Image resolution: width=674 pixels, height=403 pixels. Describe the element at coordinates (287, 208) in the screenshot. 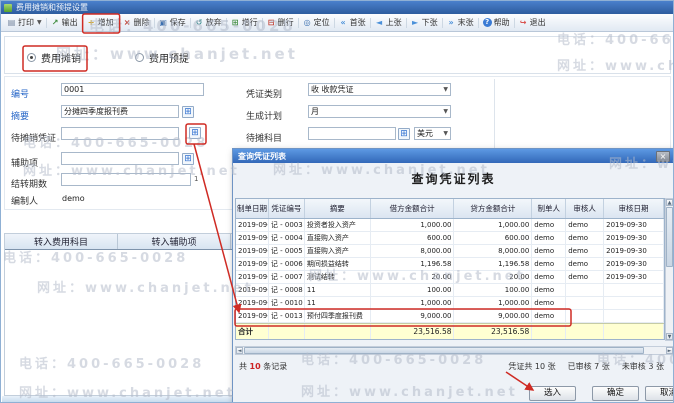

I see `column-header: 凭证编号` at that location.